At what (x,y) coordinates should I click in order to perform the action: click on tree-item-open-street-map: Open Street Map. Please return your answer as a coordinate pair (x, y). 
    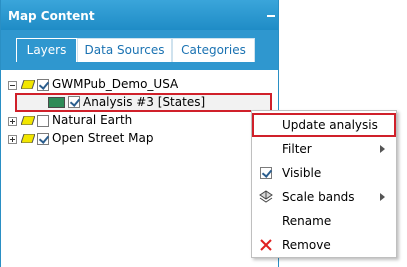
    Looking at the image, I should click on (139, 139).